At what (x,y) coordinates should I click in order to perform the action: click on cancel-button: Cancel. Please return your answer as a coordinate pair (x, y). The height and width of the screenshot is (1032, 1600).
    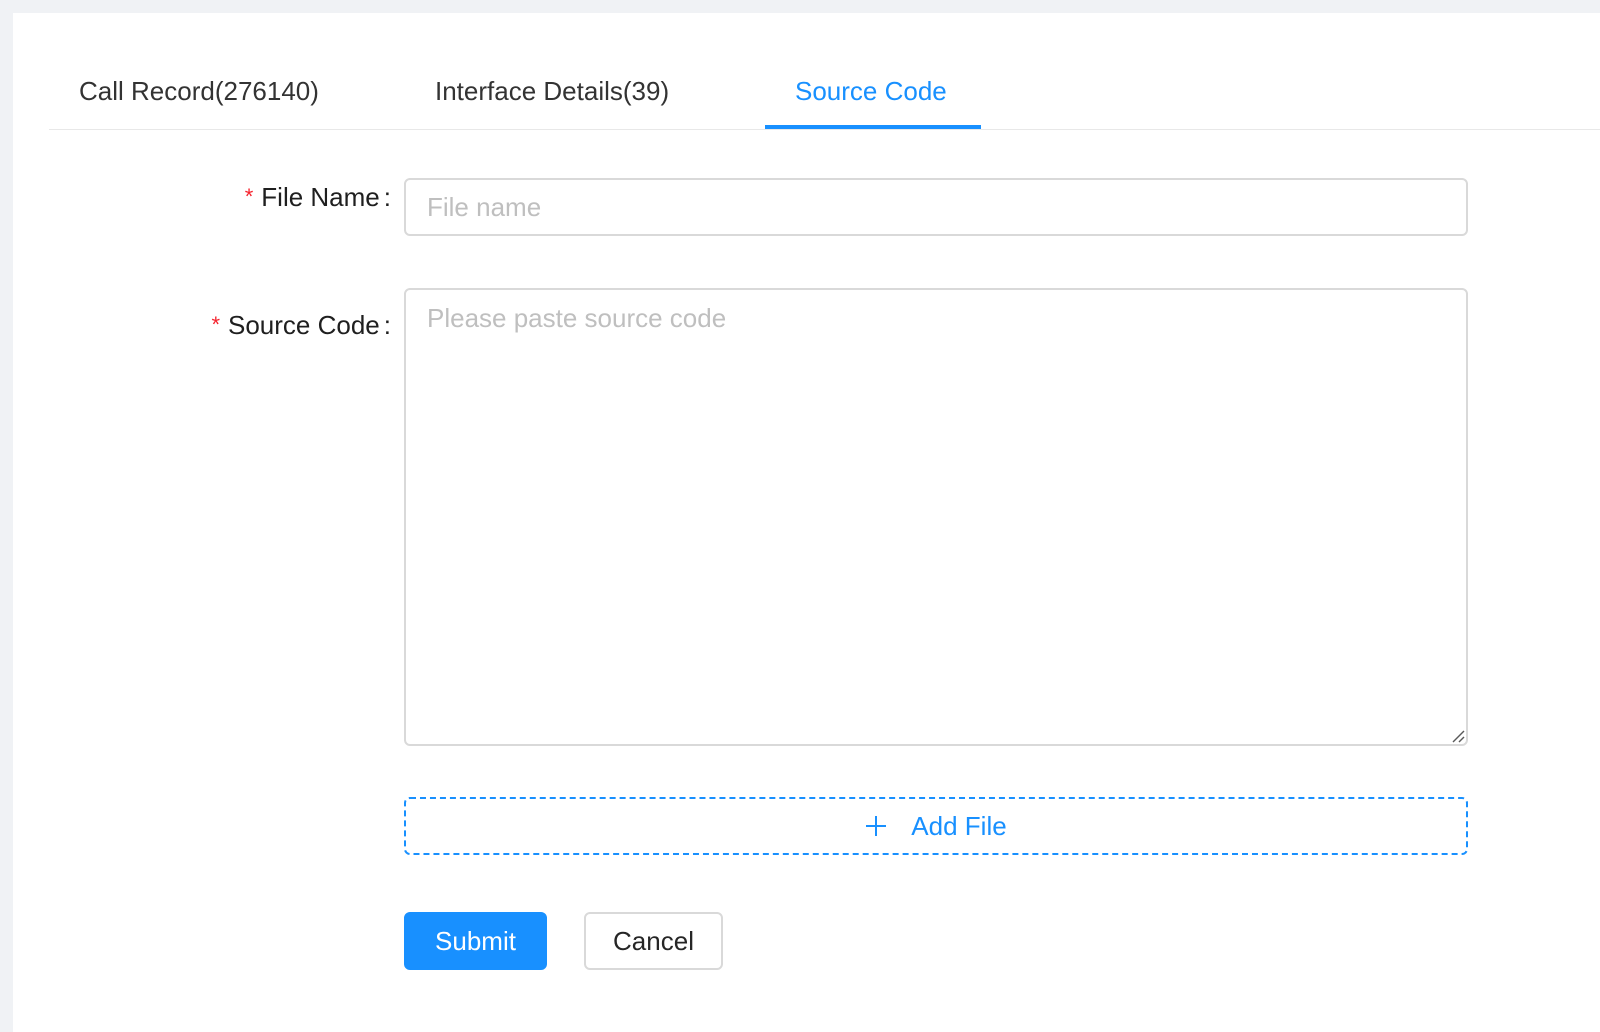
    Looking at the image, I should click on (653, 941).